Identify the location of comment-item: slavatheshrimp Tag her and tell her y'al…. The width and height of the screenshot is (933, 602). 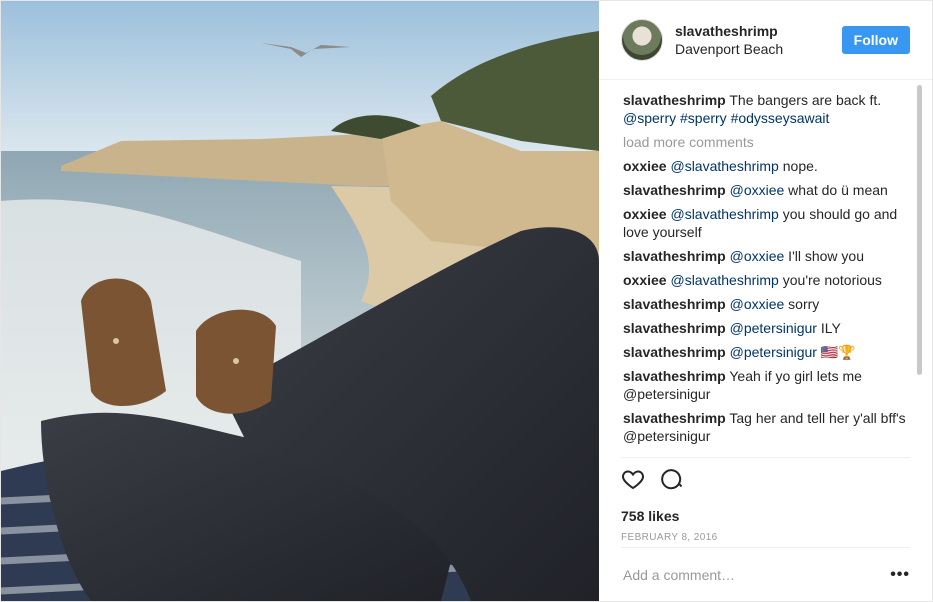
(766, 427).